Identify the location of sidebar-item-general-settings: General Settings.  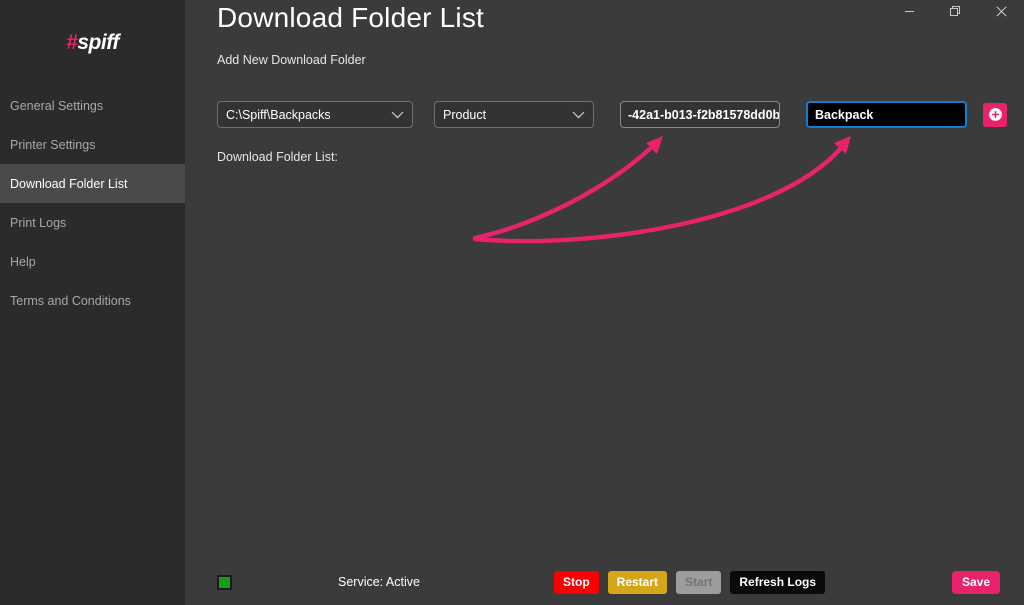
(92, 105).